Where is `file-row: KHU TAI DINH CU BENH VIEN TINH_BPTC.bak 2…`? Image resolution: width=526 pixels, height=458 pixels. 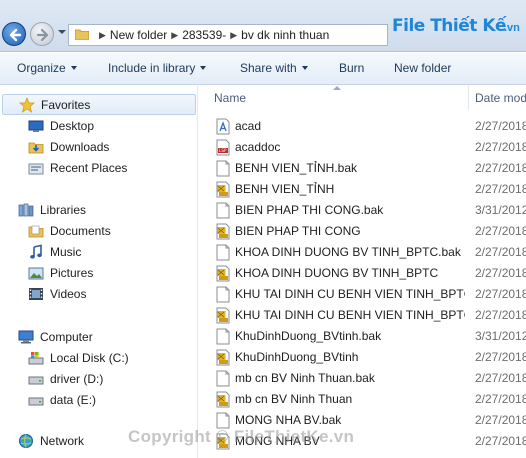 file-row: KHU TAI DINH CU BENH VIEN TINH_BPTC.bak 2… is located at coordinates (368, 294).